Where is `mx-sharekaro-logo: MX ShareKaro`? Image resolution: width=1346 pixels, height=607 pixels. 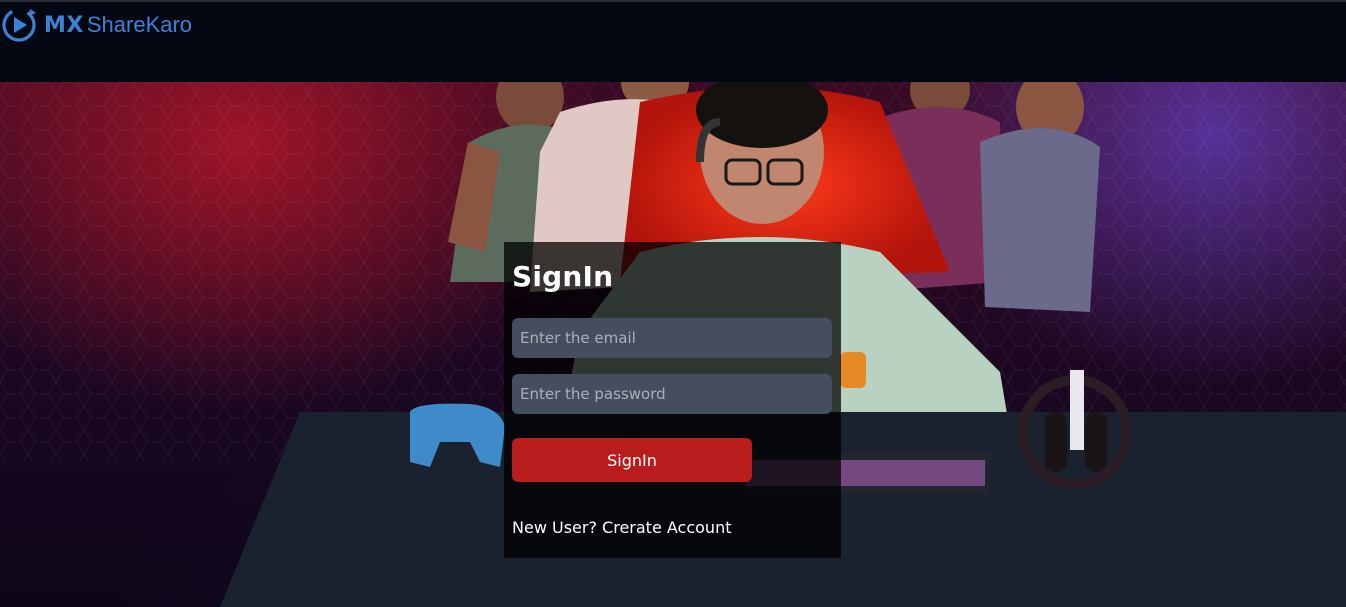
mx-sharekaro-logo: MX ShareKaro is located at coordinates (96, 25).